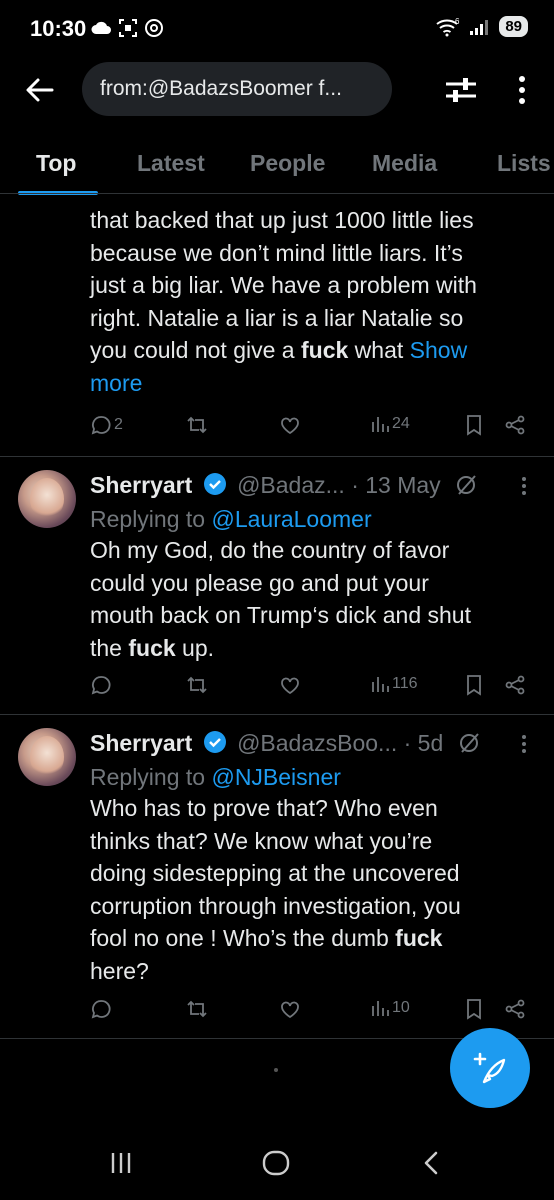  What do you see at coordinates (128, 28) in the screenshot?
I see `screenshot-icon` at bounding box center [128, 28].